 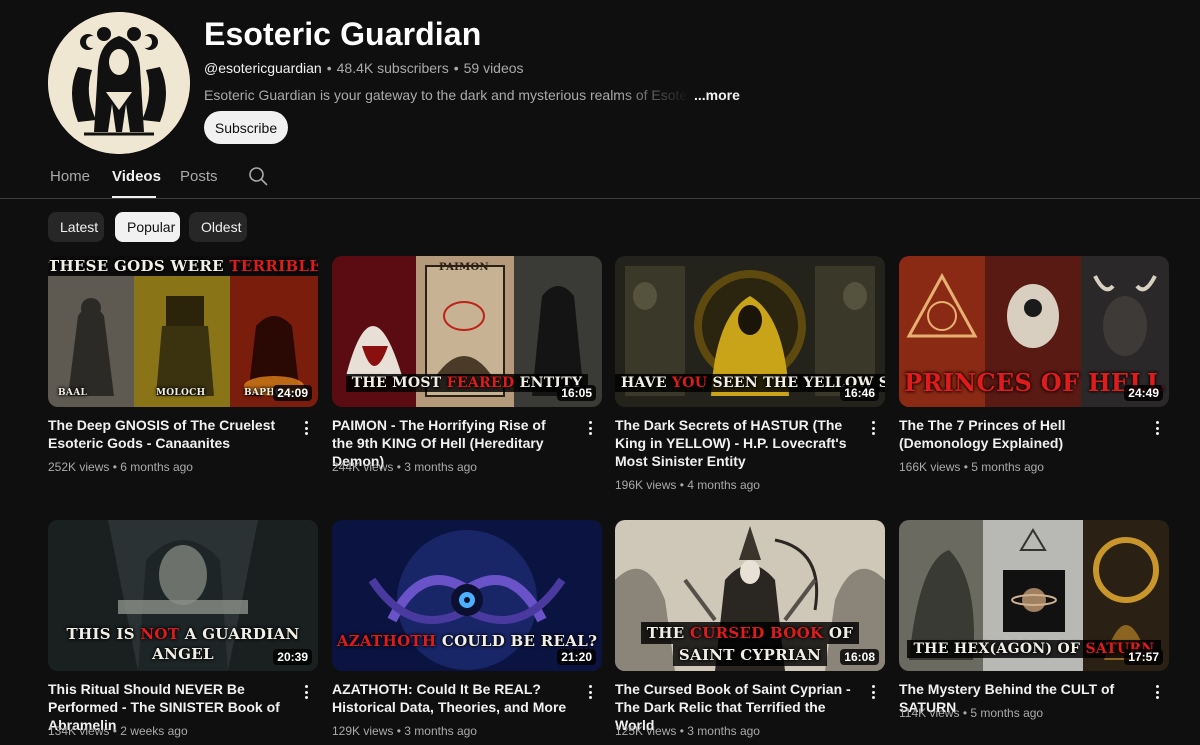 What do you see at coordinates (136, 176) in the screenshot?
I see `tab-videos: Videos` at bounding box center [136, 176].